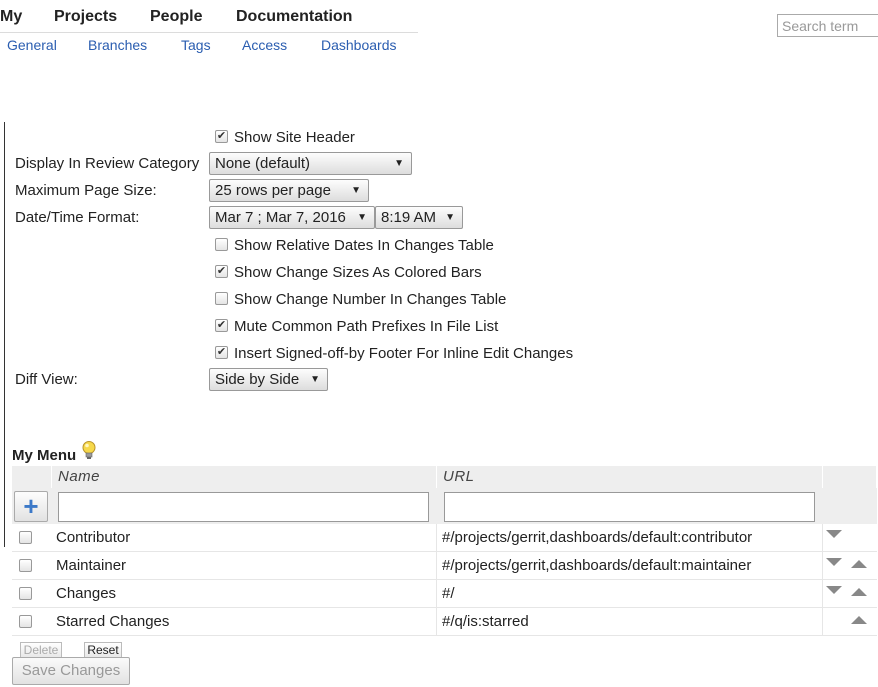 The height and width of the screenshot is (687, 878). I want to click on delete-button: Delete, so click(41, 650).